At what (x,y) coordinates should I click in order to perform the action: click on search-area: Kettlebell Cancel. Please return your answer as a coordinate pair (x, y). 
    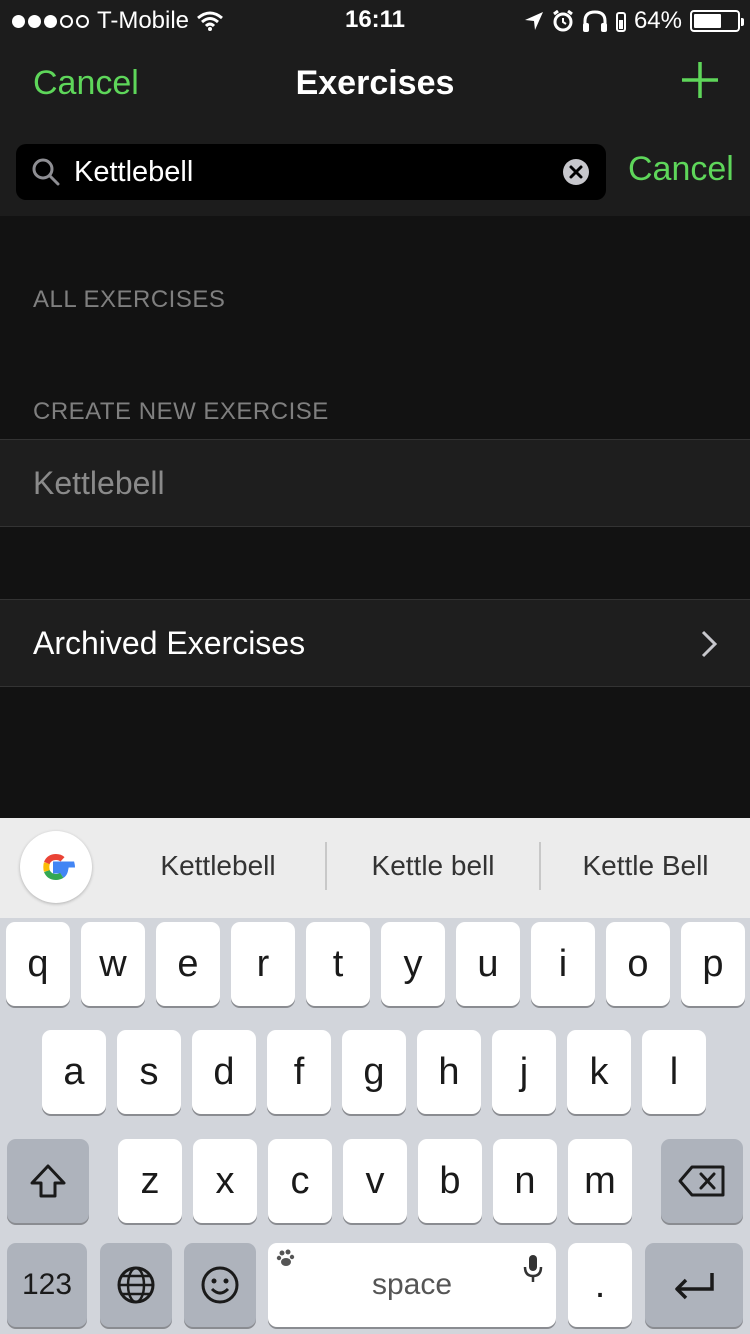
    Looking at the image, I should click on (375, 172).